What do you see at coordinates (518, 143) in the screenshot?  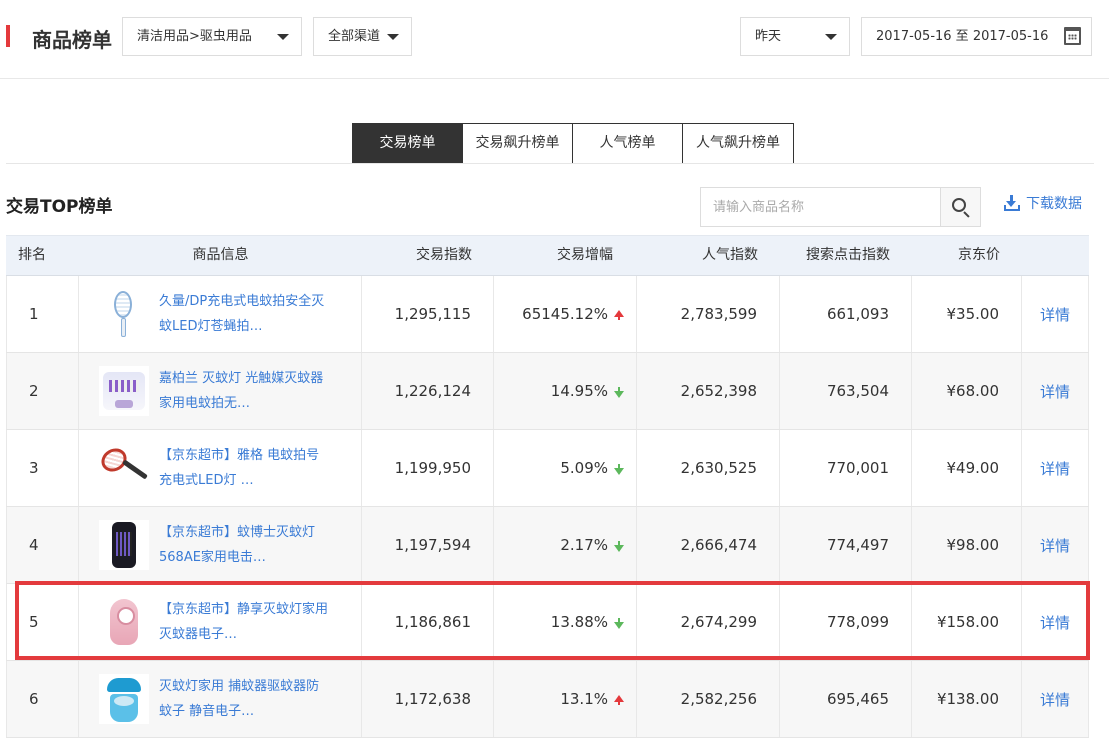 I see `tab-trade-surge-ranking: 交易飙升榜单` at bounding box center [518, 143].